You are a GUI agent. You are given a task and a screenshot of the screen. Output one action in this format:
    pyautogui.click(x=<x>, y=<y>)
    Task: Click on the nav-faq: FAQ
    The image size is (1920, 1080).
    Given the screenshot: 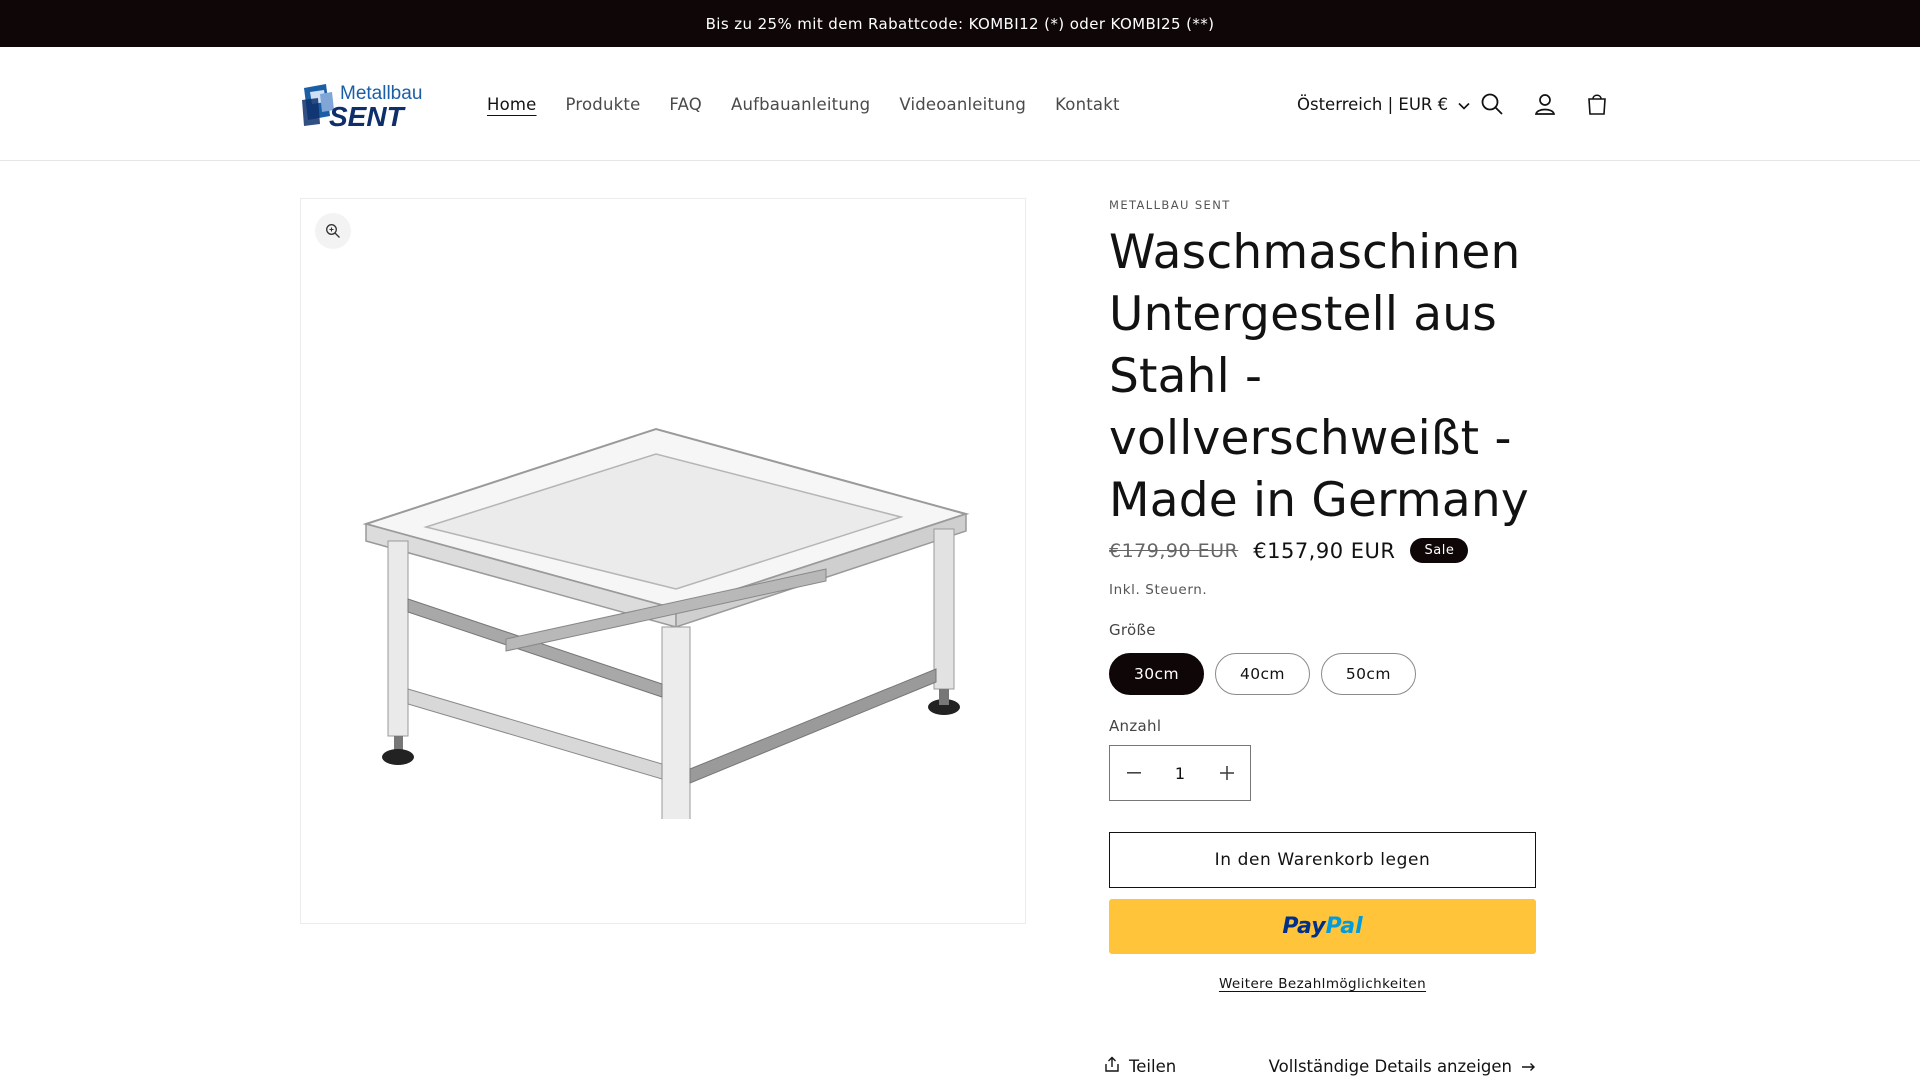 What is the action you would take?
    pyautogui.click(x=685, y=104)
    